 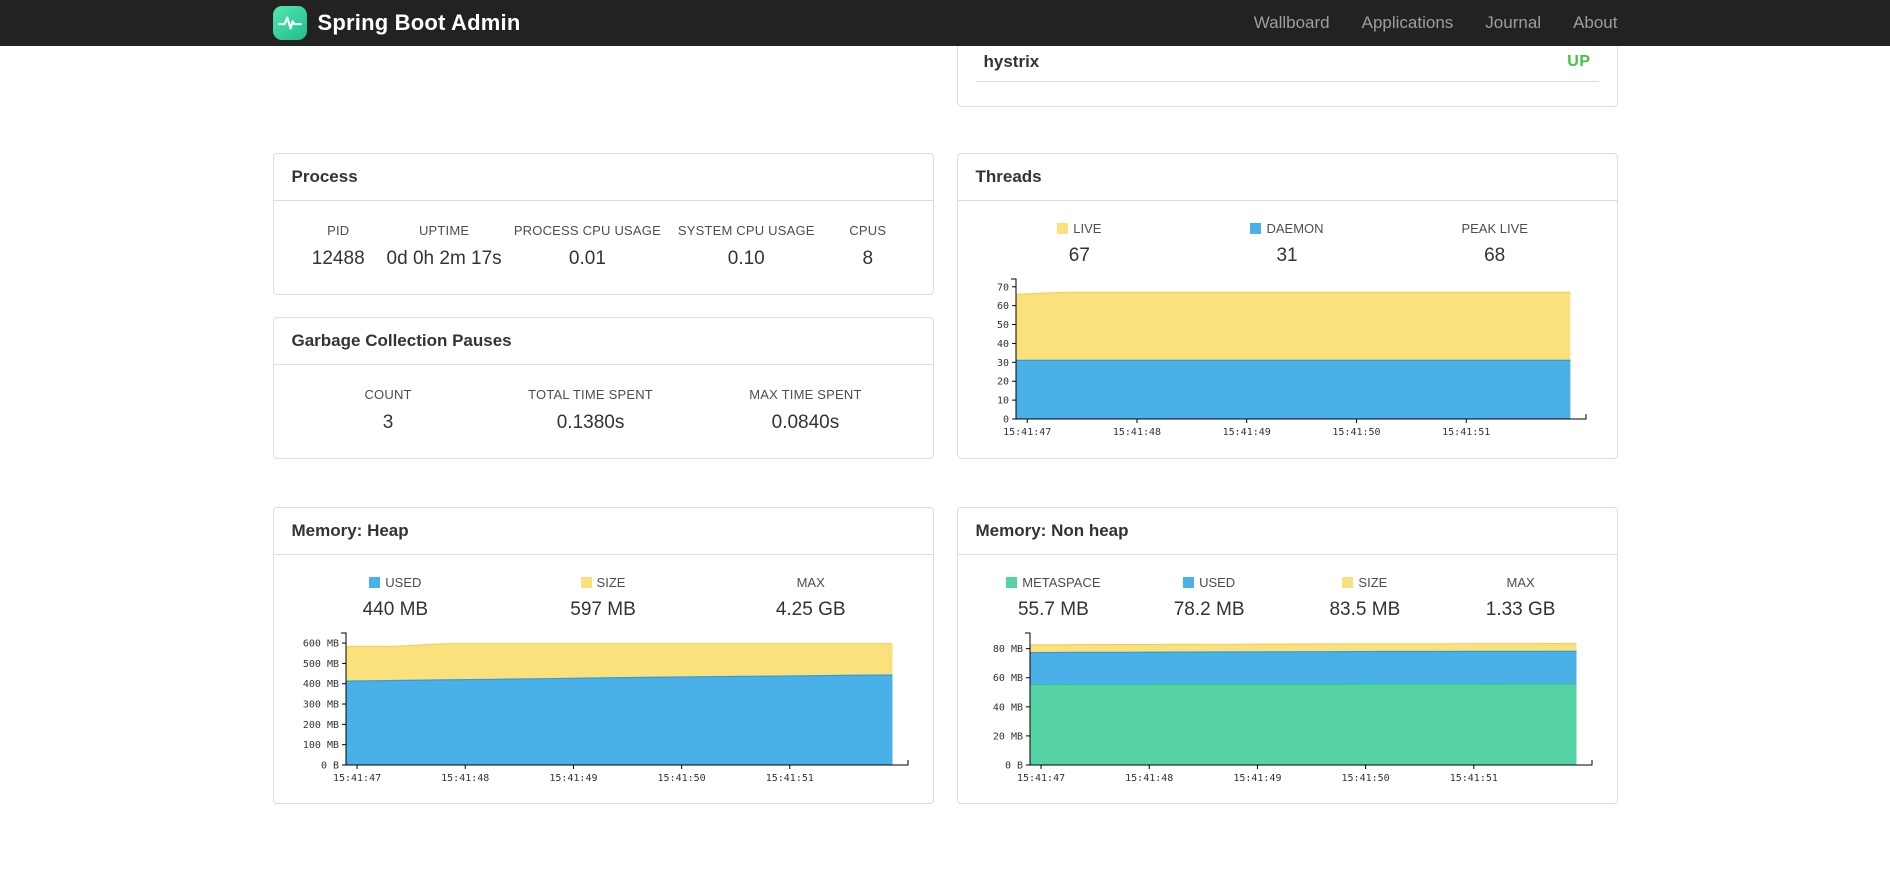 What do you see at coordinates (1087, 228) in the screenshot?
I see `legend-label: LIVE` at bounding box center [1087, 228].